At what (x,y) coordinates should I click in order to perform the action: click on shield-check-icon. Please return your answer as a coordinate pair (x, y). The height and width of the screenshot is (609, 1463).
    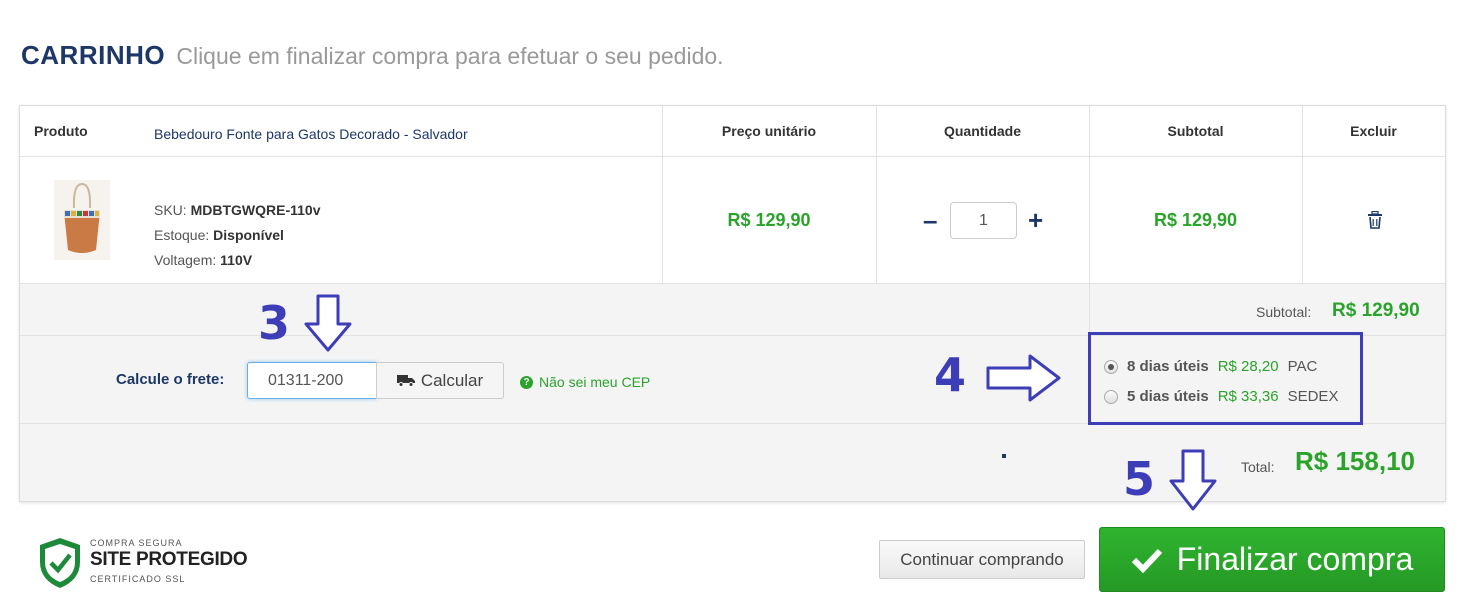
    Looking at the image, I should click on (60, 563).